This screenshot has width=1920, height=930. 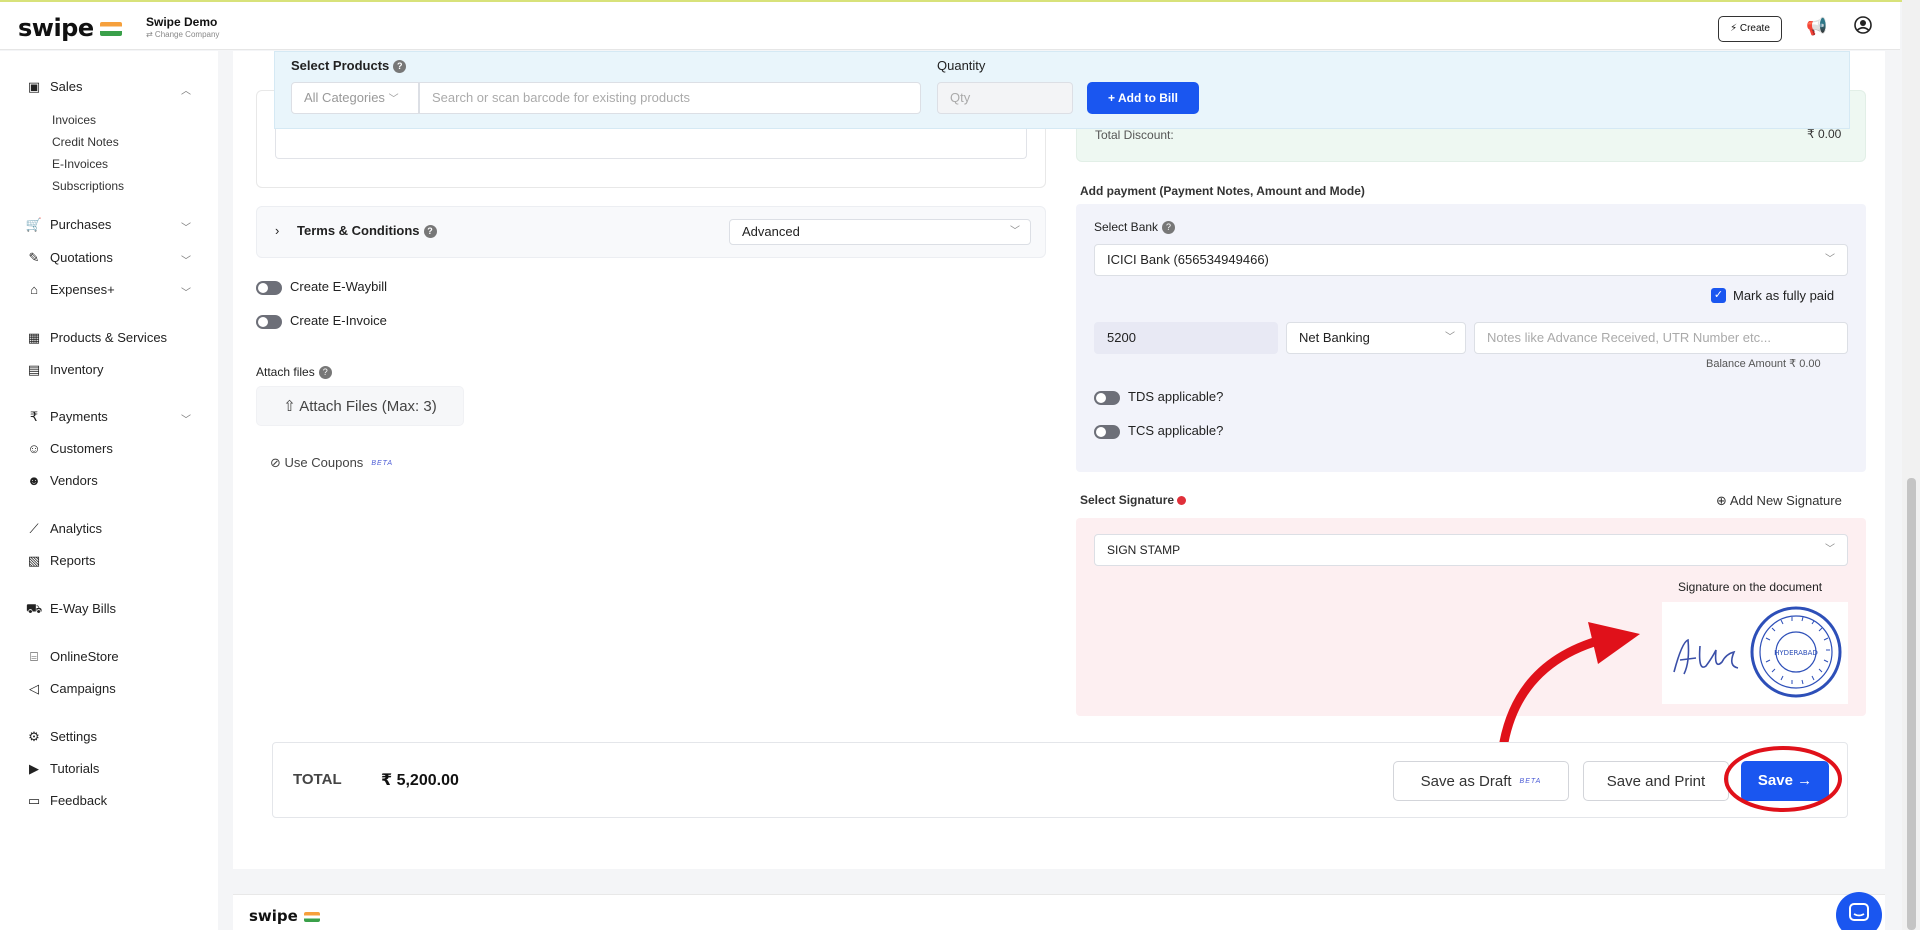 I want to click on payment-mode-select: Net Banking ﹀, so click(x=1376, y=338).